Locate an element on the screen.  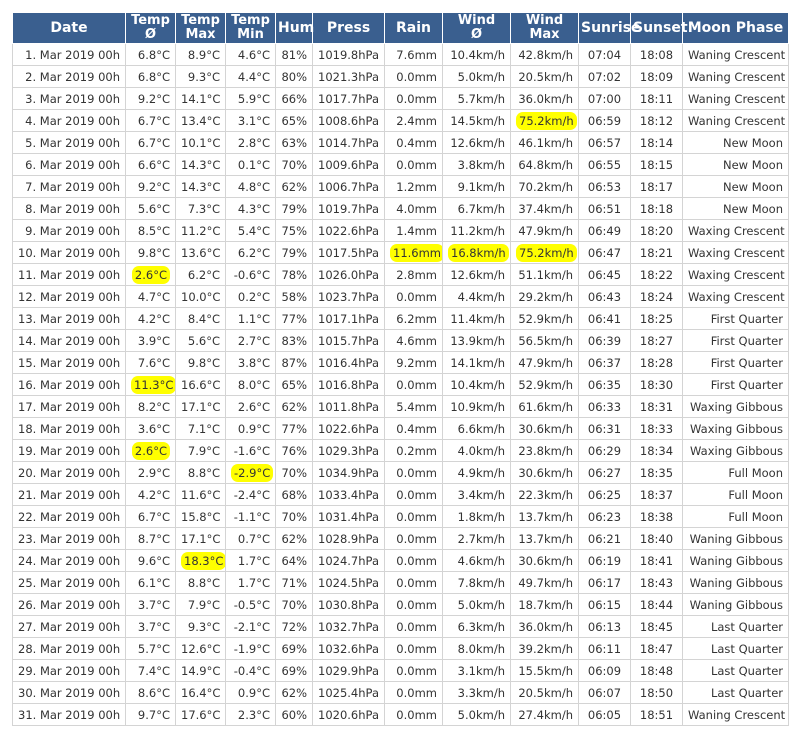
cell-value: 06:57 is located at coordinates (604, 142).